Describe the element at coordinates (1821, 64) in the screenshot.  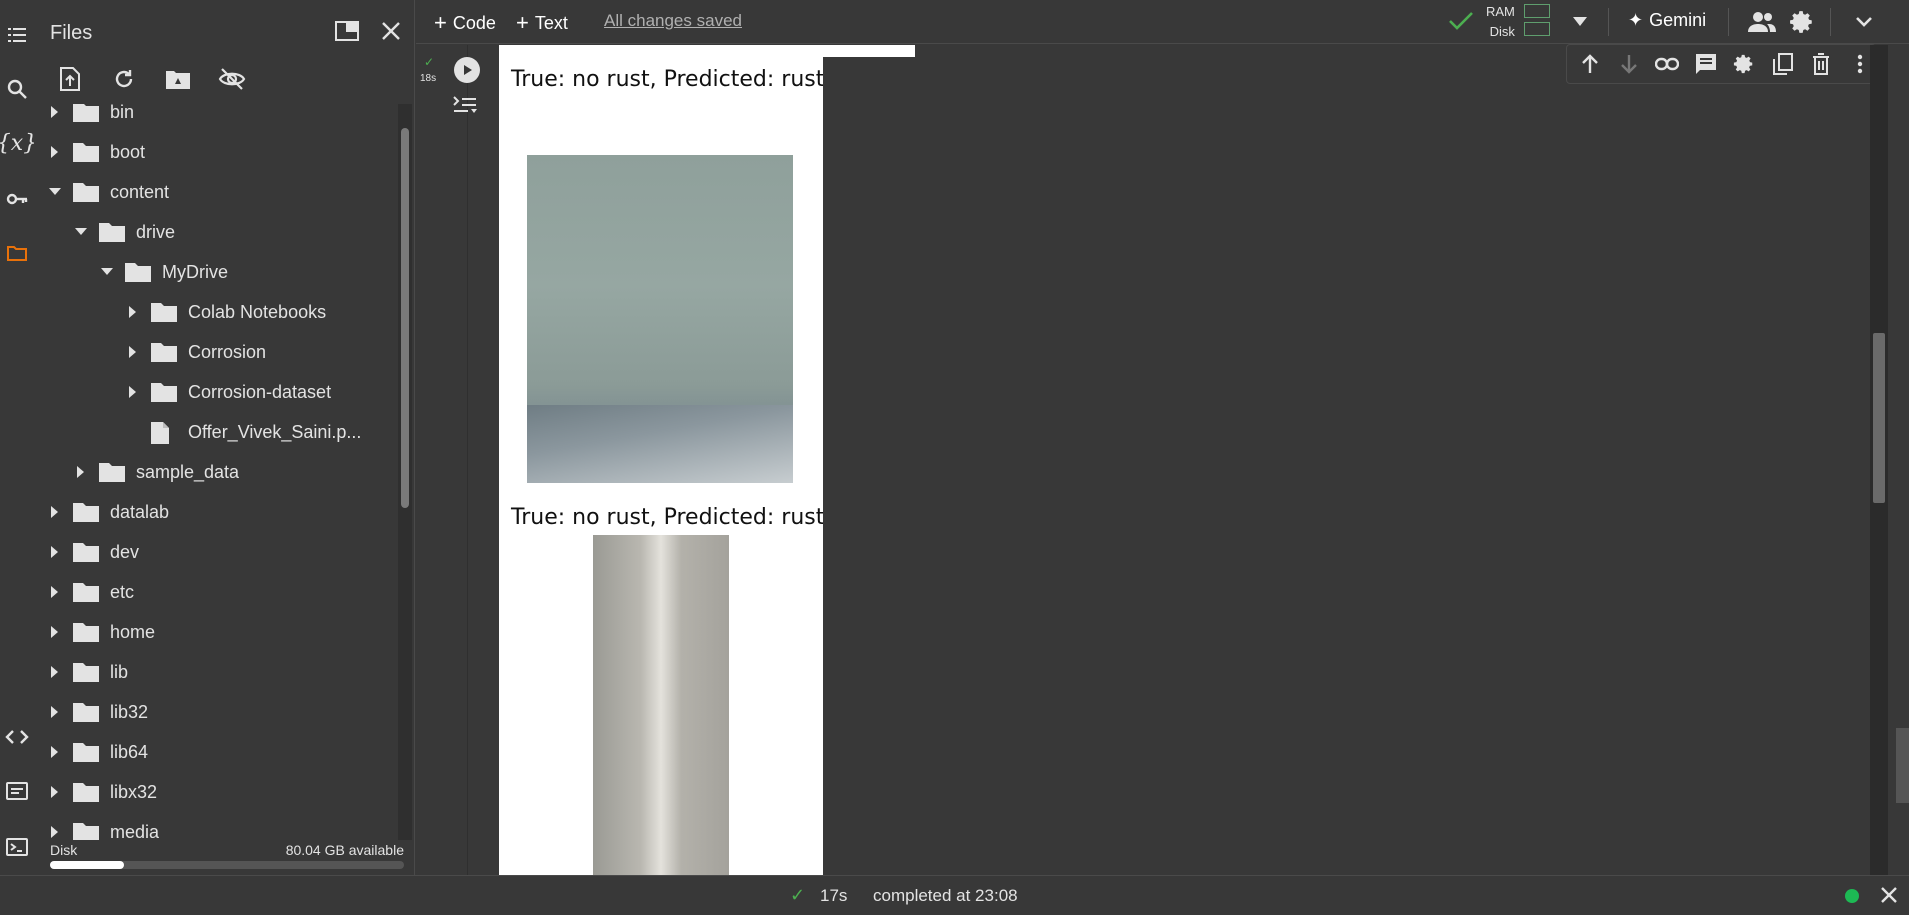
I see `delete-icon` at that location.